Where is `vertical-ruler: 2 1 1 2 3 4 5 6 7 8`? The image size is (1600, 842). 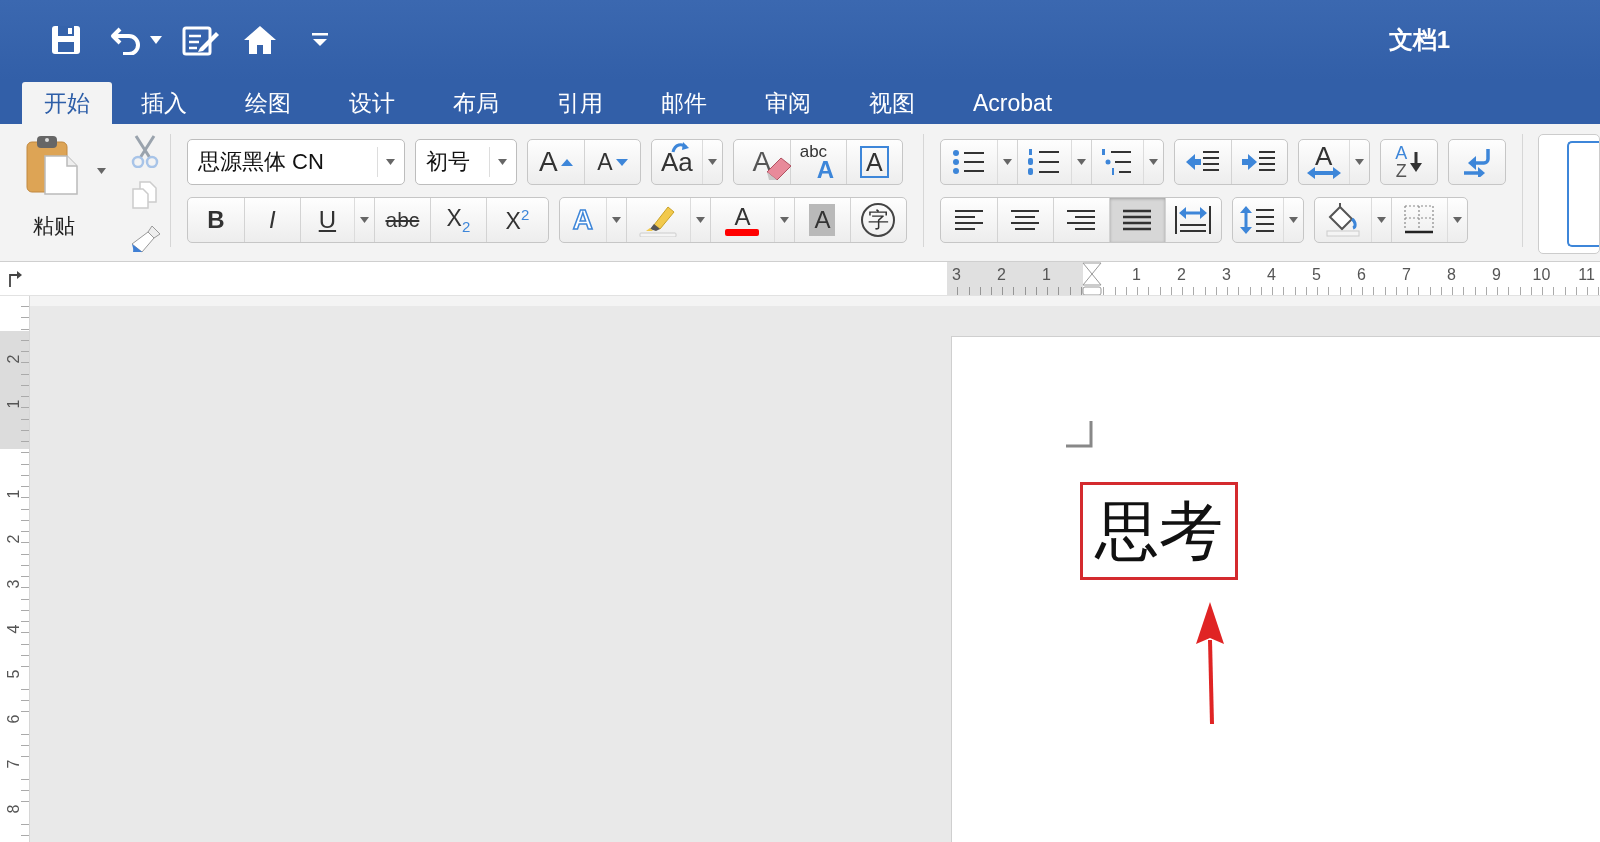
vertical-ruler: 2 1 1 2 3 4 5 6 7 8 is located at coordinates (15, 569).